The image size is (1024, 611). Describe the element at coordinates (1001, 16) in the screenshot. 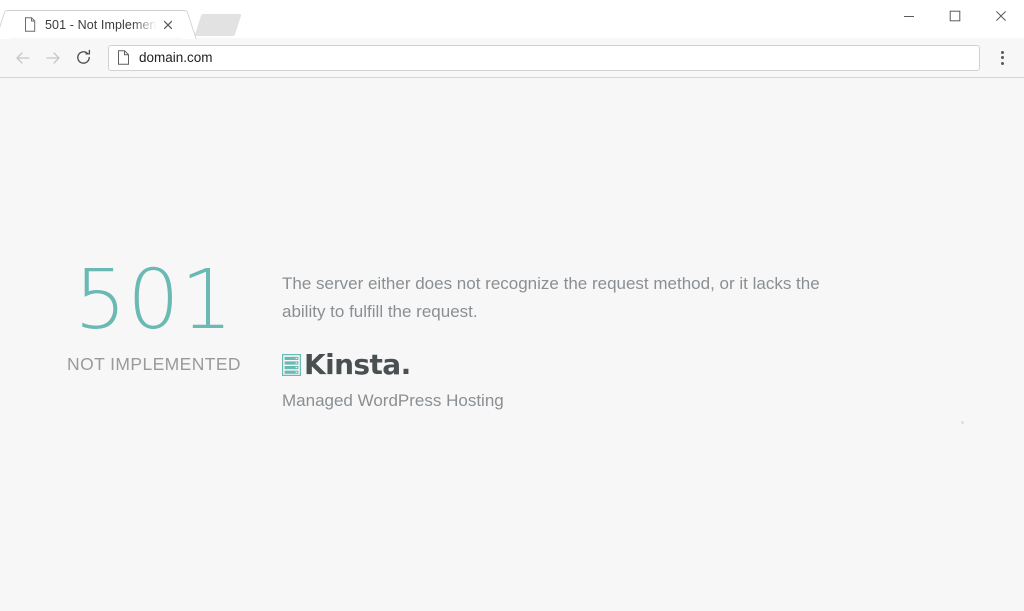

I see `window-close-icon` at that location.